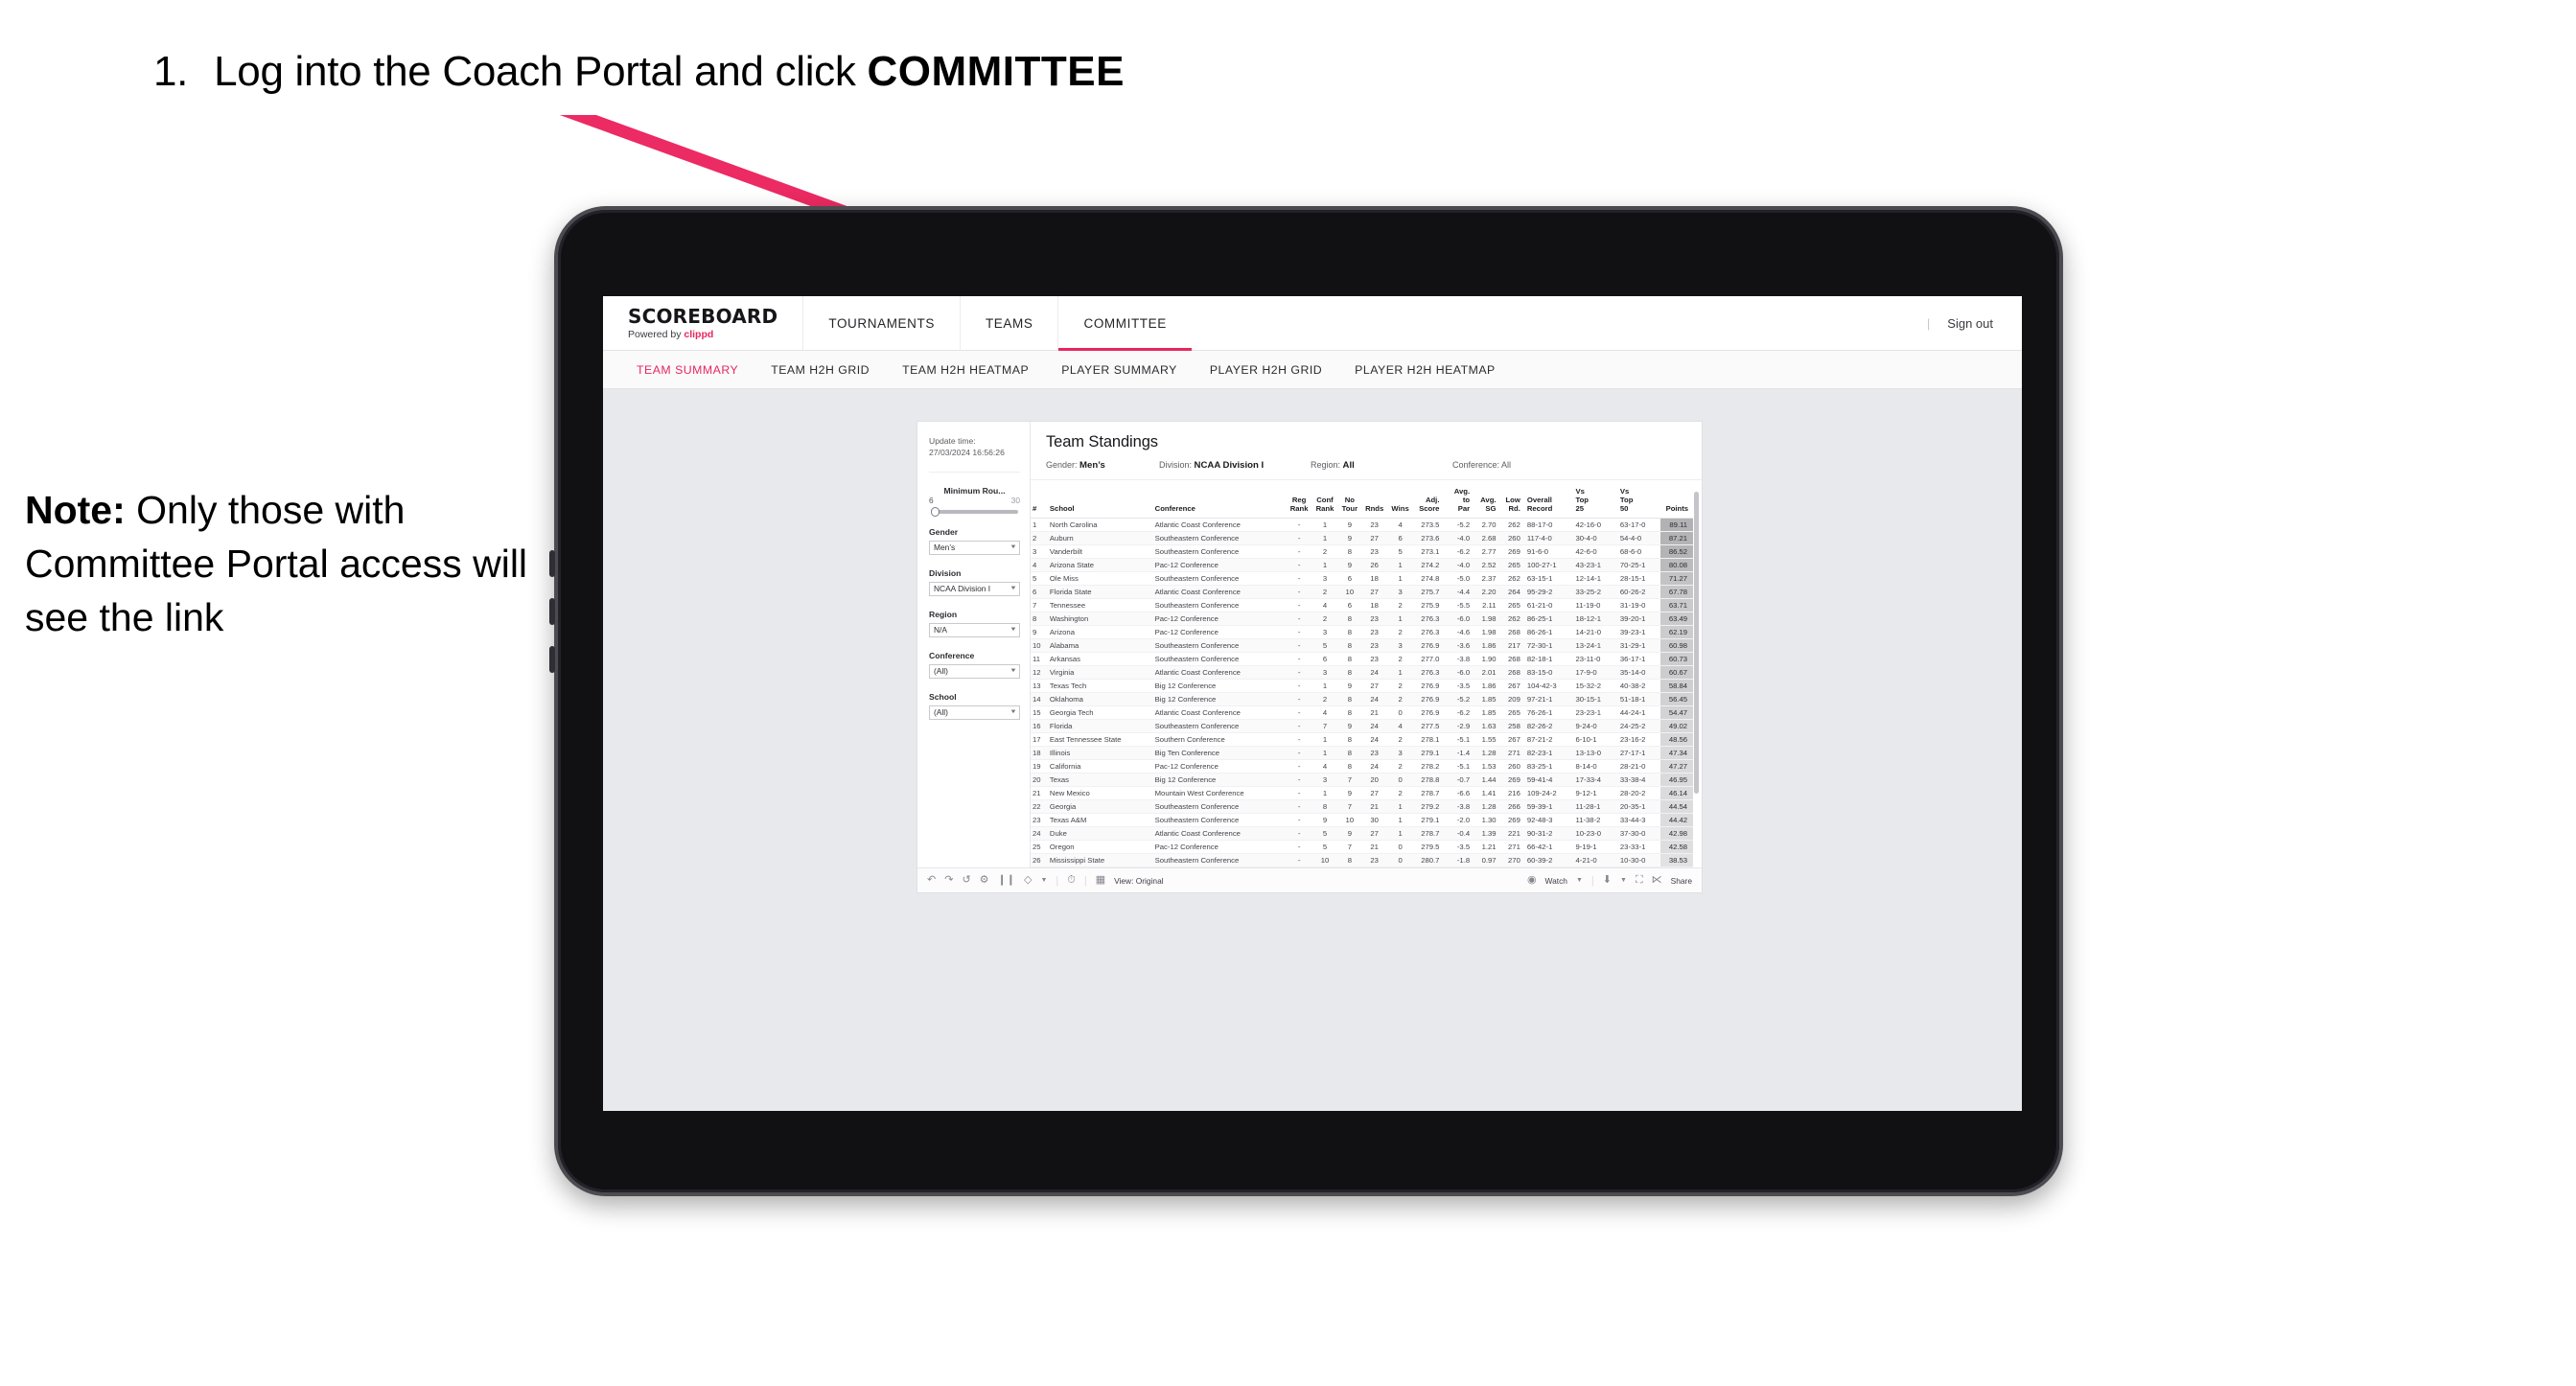 This screenshot has height=1386, width=2576. What do you see at coordinates (1428, 500) in the screenshot?
I see `column-header-adj-score: Adj. Score` at bounding box center [1428, 500].